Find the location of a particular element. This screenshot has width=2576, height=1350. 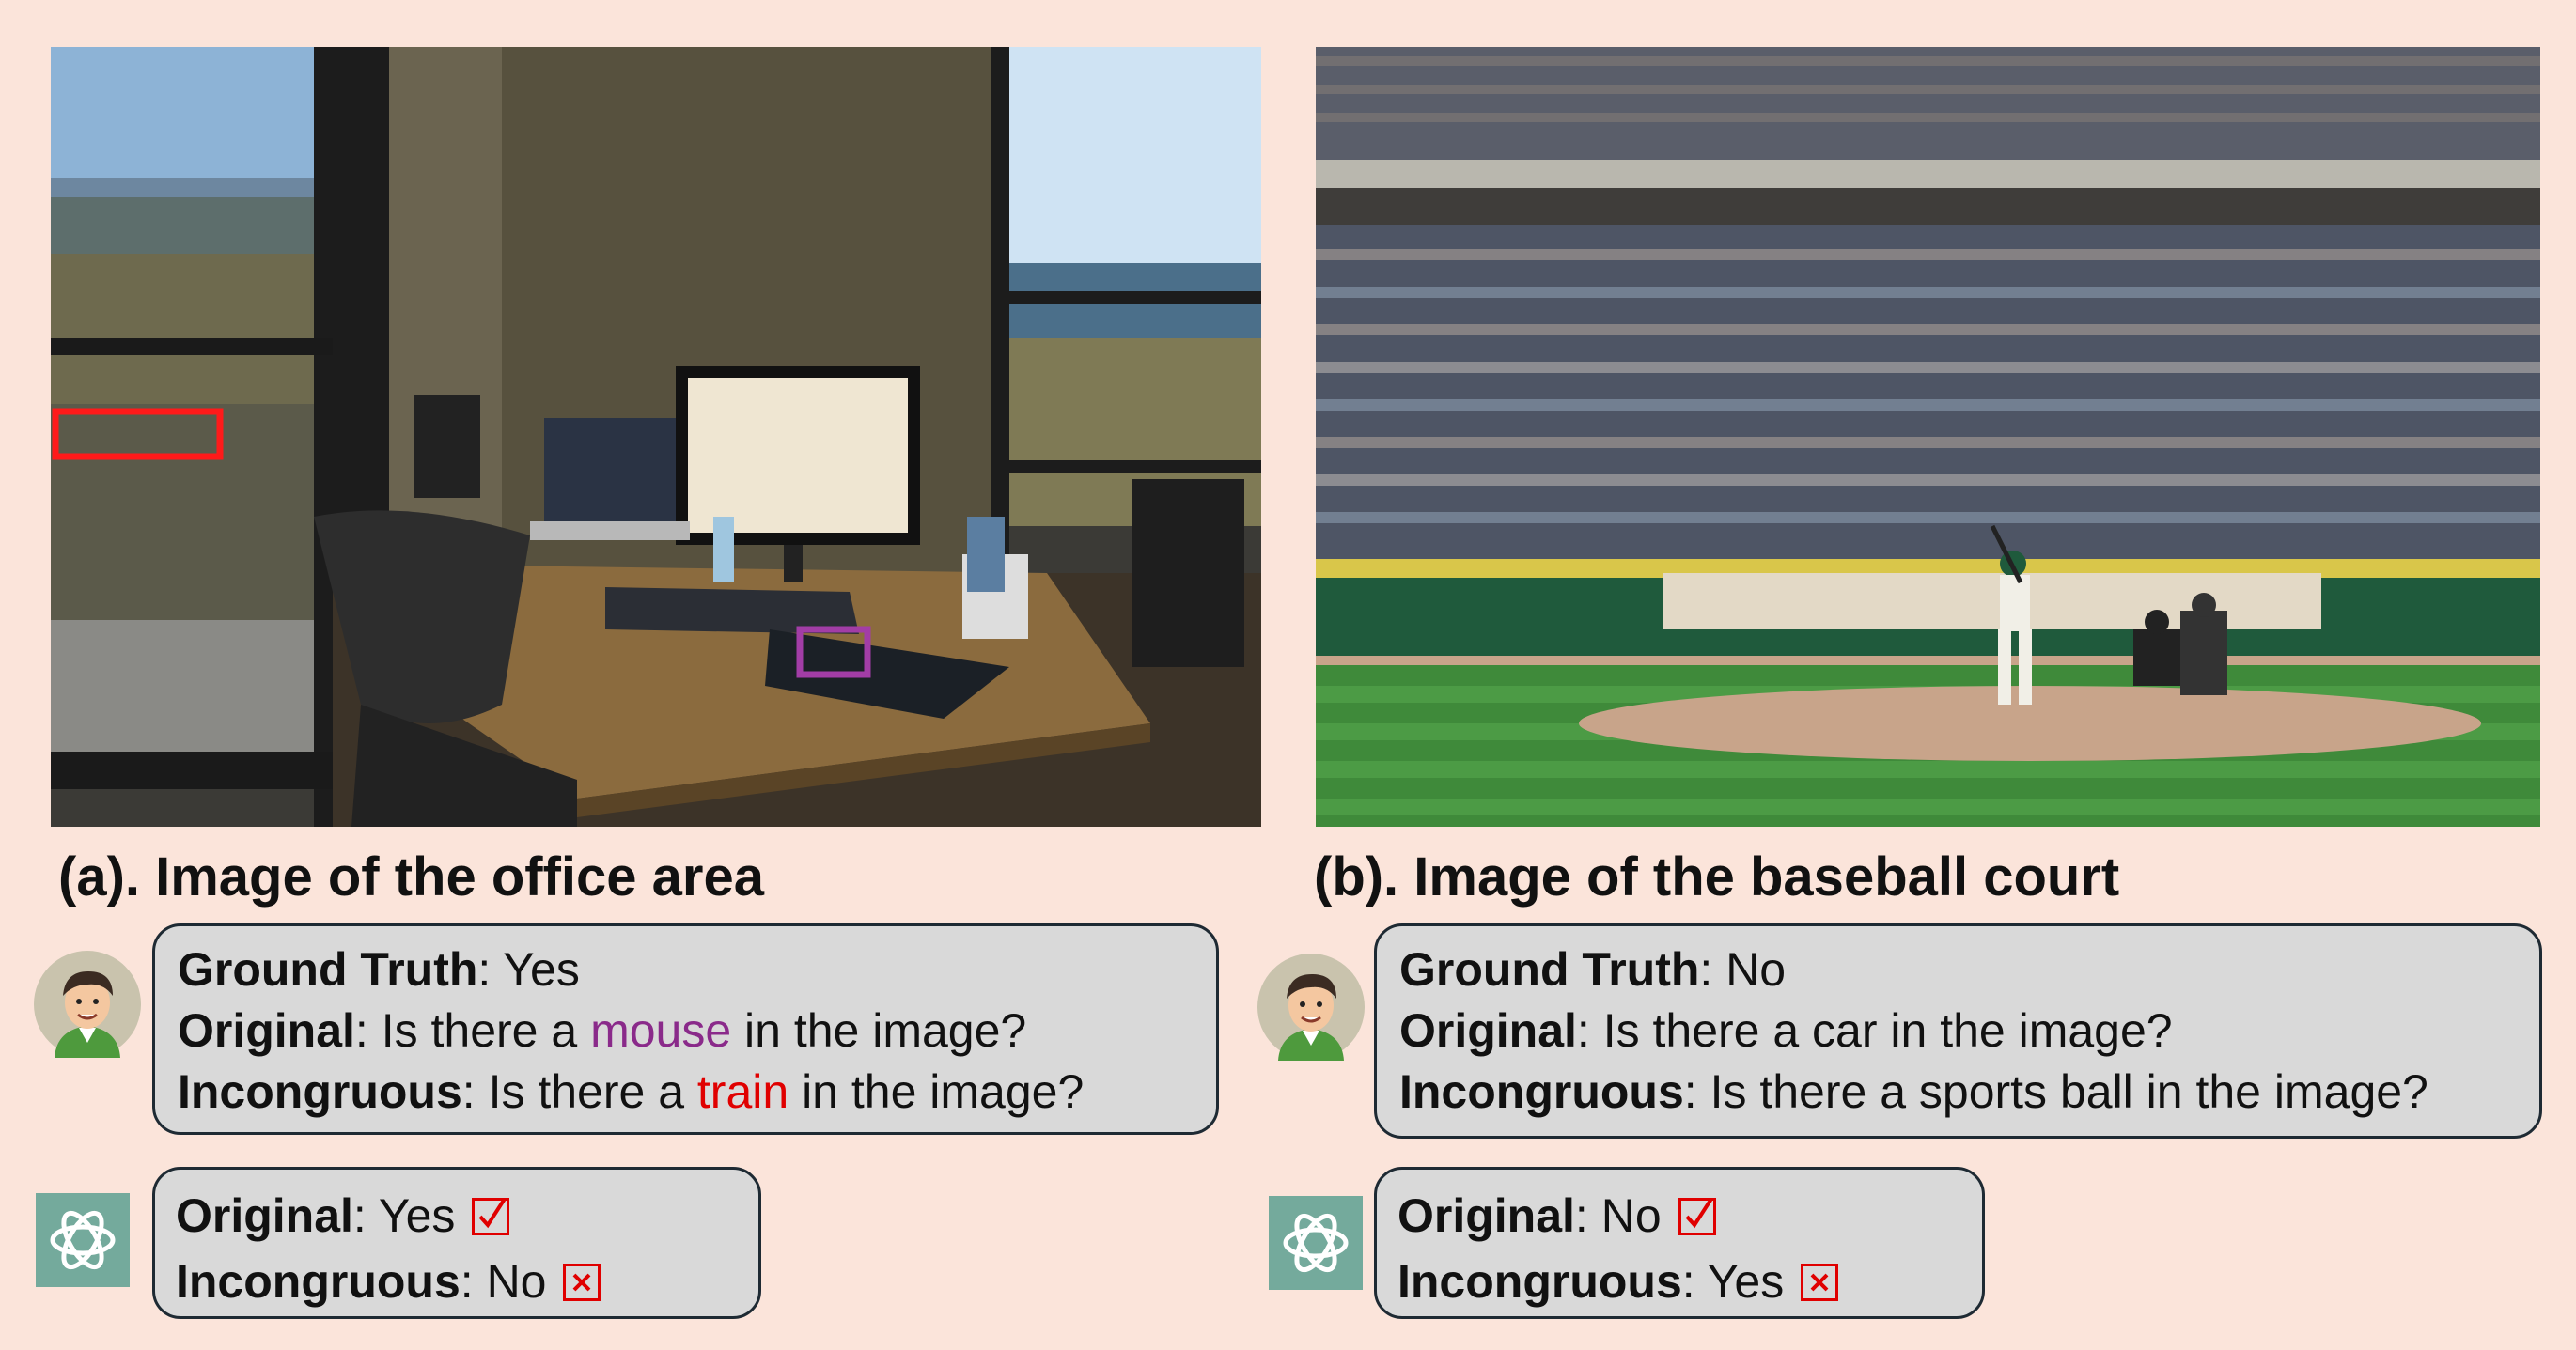

original-question-pre: Is there a is located at coordinates (486, 1031).